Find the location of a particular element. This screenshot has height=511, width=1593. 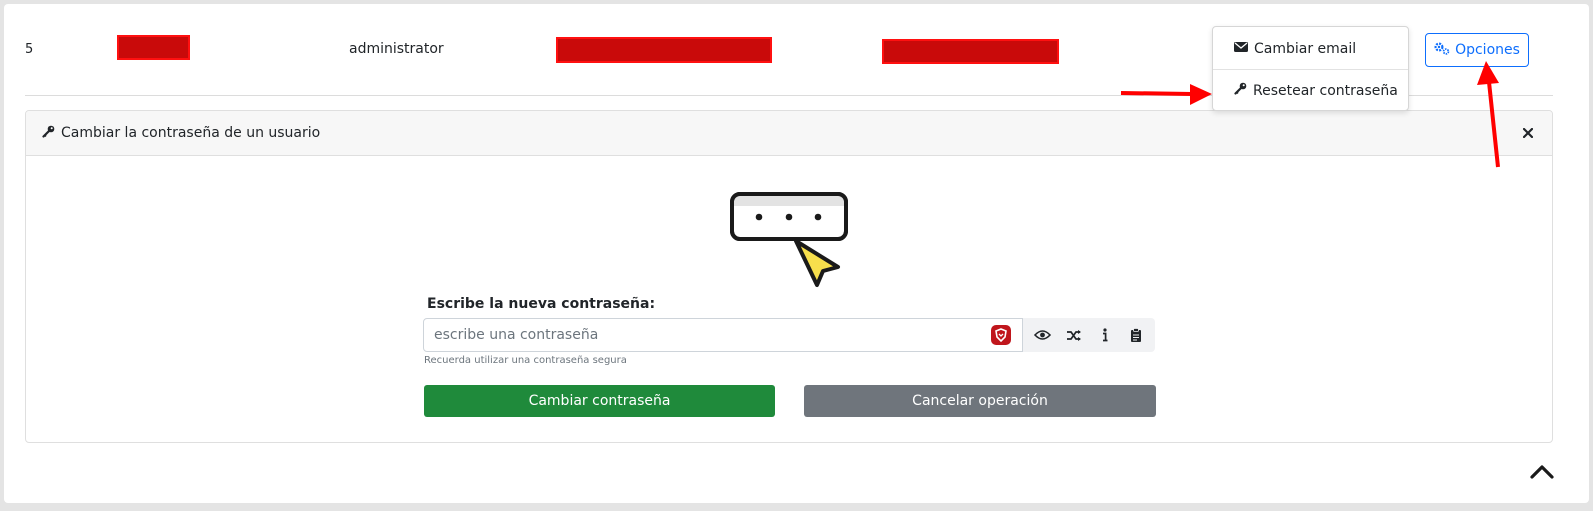

cancel-operation-button: Cancelar operación is located at coordinates (980, 401).